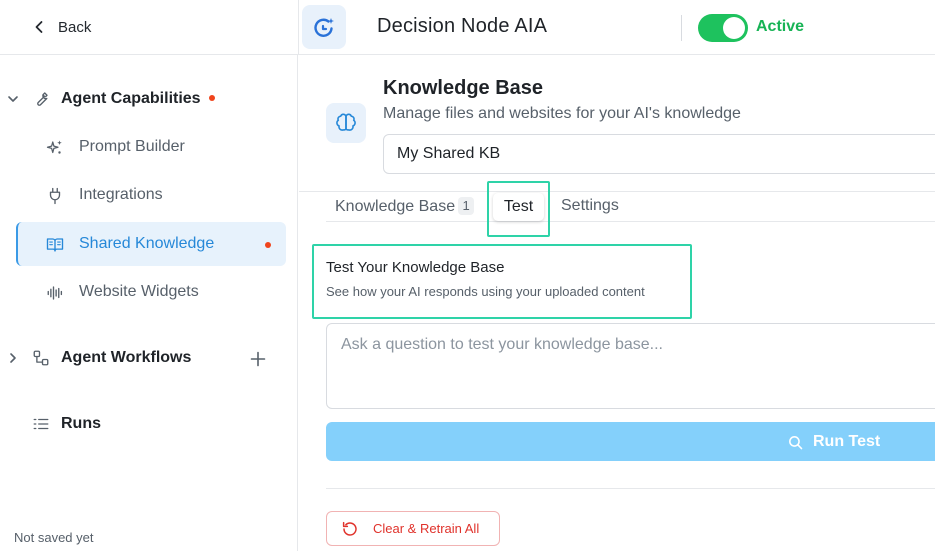  I want to click on tab-knowledge-base: Knowledge Base 1, so click(405, 206).